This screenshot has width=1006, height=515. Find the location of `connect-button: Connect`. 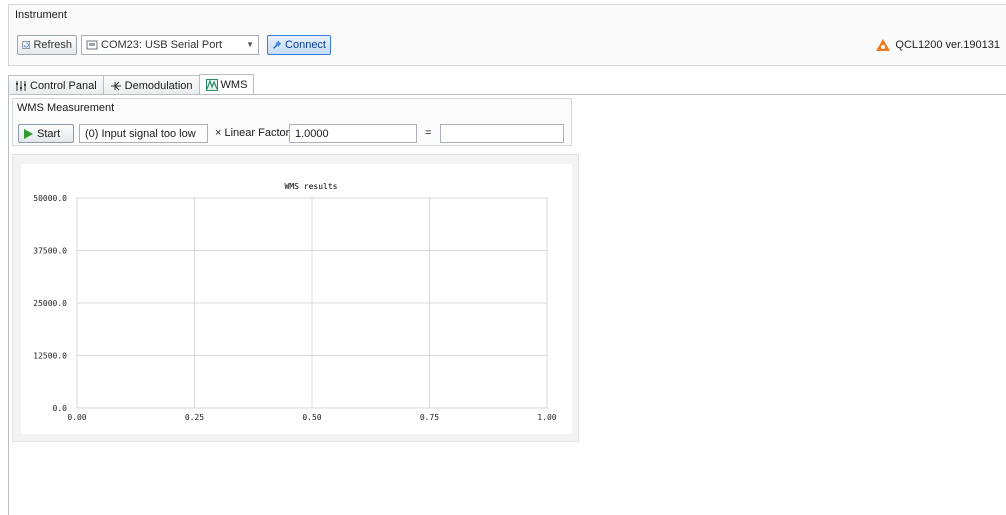

connect-button: Connect is located at coordinates (299, 45).